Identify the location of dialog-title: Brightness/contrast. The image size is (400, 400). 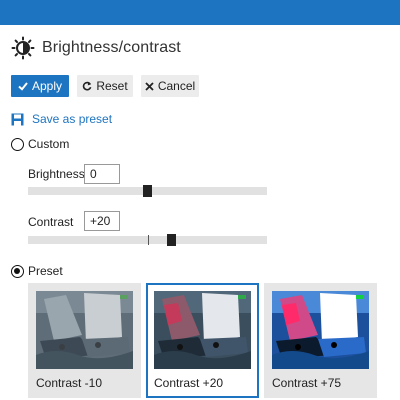
(111, 47).